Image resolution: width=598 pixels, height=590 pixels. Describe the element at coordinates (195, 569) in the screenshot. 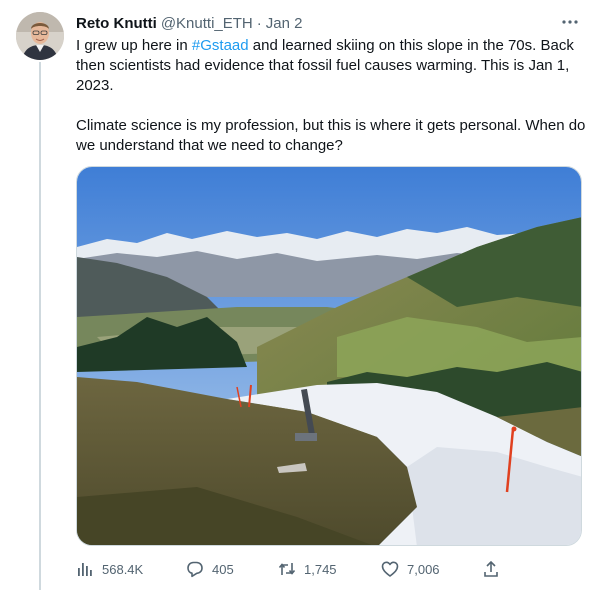

I see `reply-icon` at that location.